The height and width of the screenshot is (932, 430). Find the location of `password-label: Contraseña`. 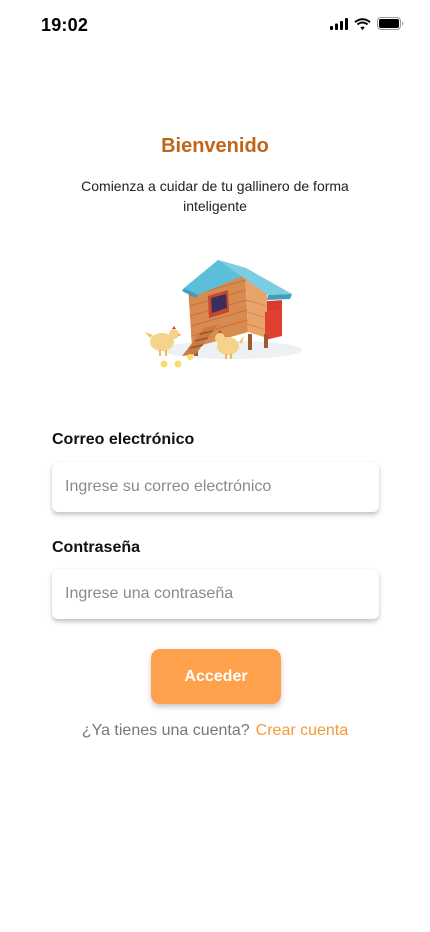

password-label: Contraseña is located at coordinates (96, 547).